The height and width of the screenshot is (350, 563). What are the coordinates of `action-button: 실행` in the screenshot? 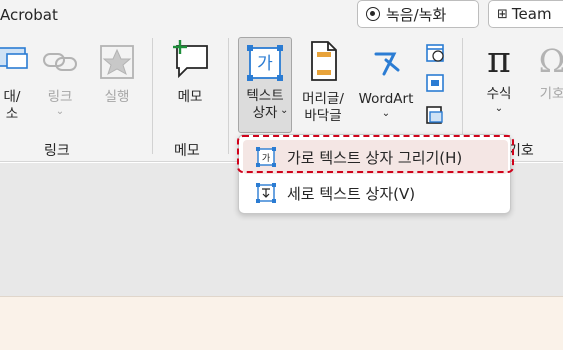 It's located at (117, 75).